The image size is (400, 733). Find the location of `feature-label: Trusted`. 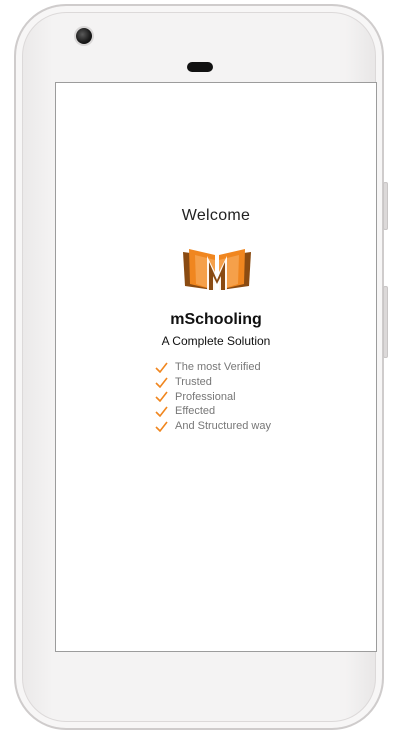

feature-label: Trusted is located at coordinates (193, 382).